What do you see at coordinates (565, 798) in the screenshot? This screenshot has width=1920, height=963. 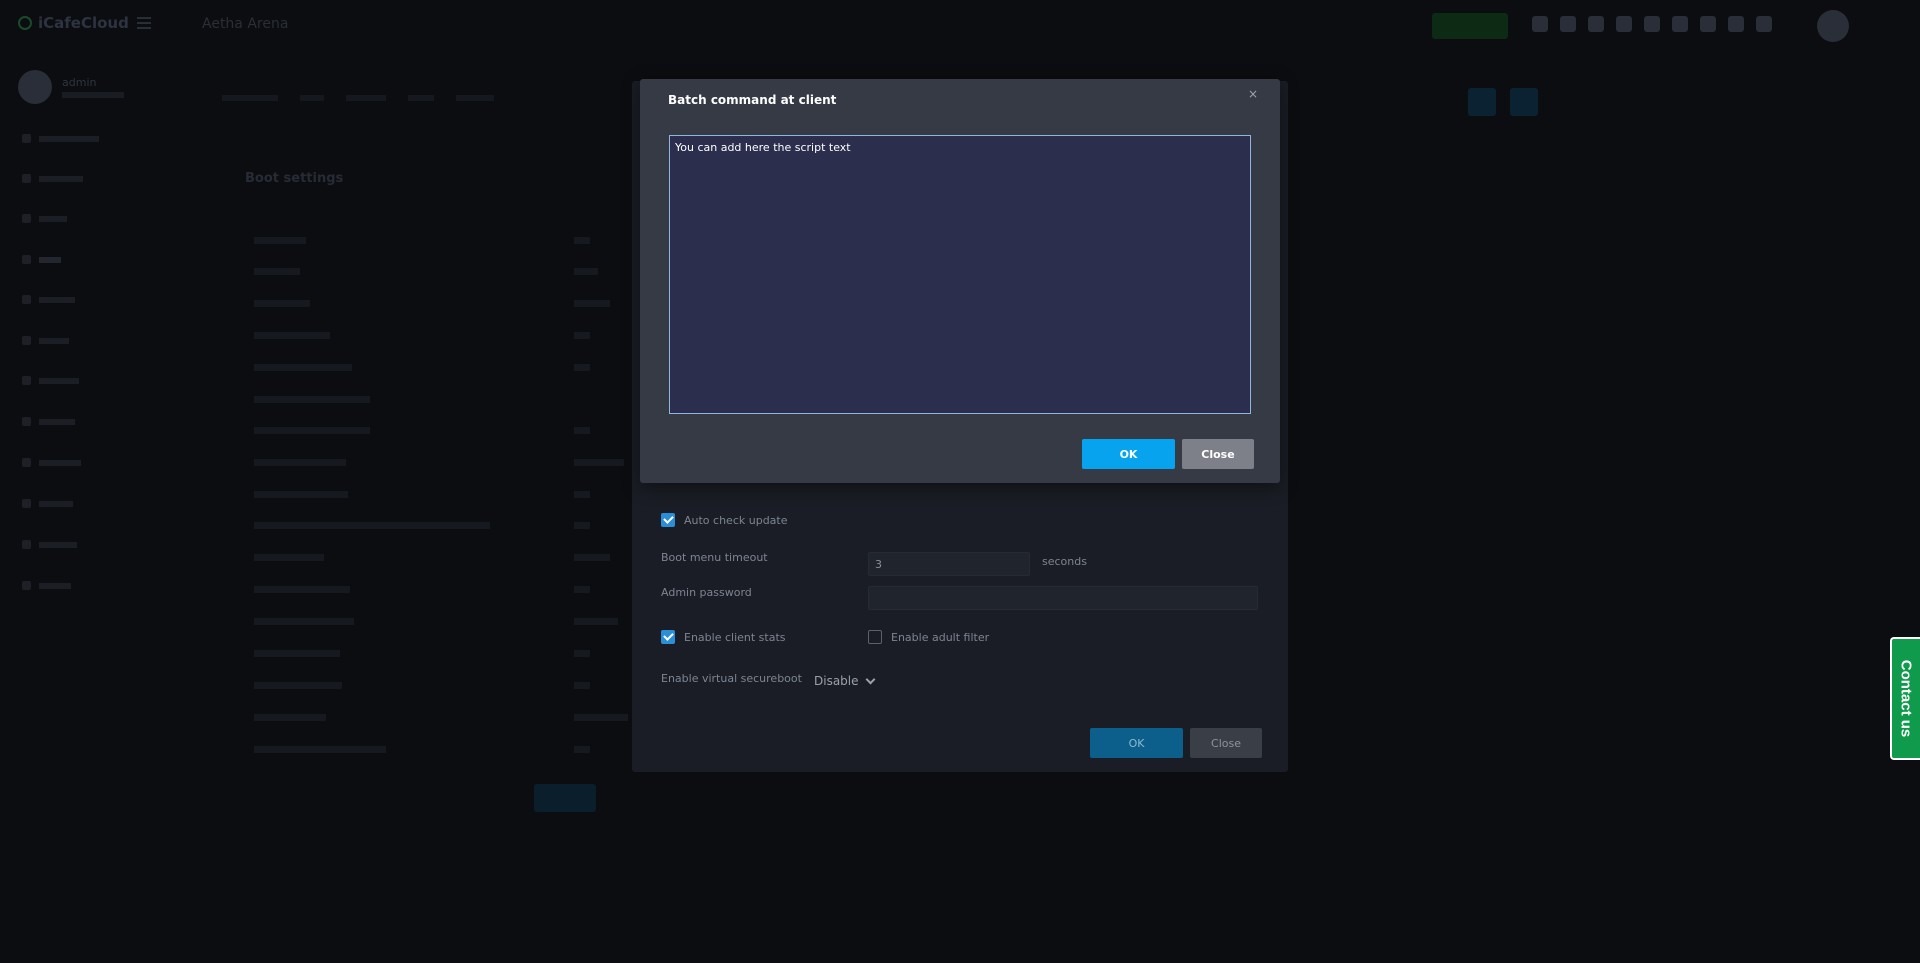 I see `save-button` at bounding box center [565, 798].